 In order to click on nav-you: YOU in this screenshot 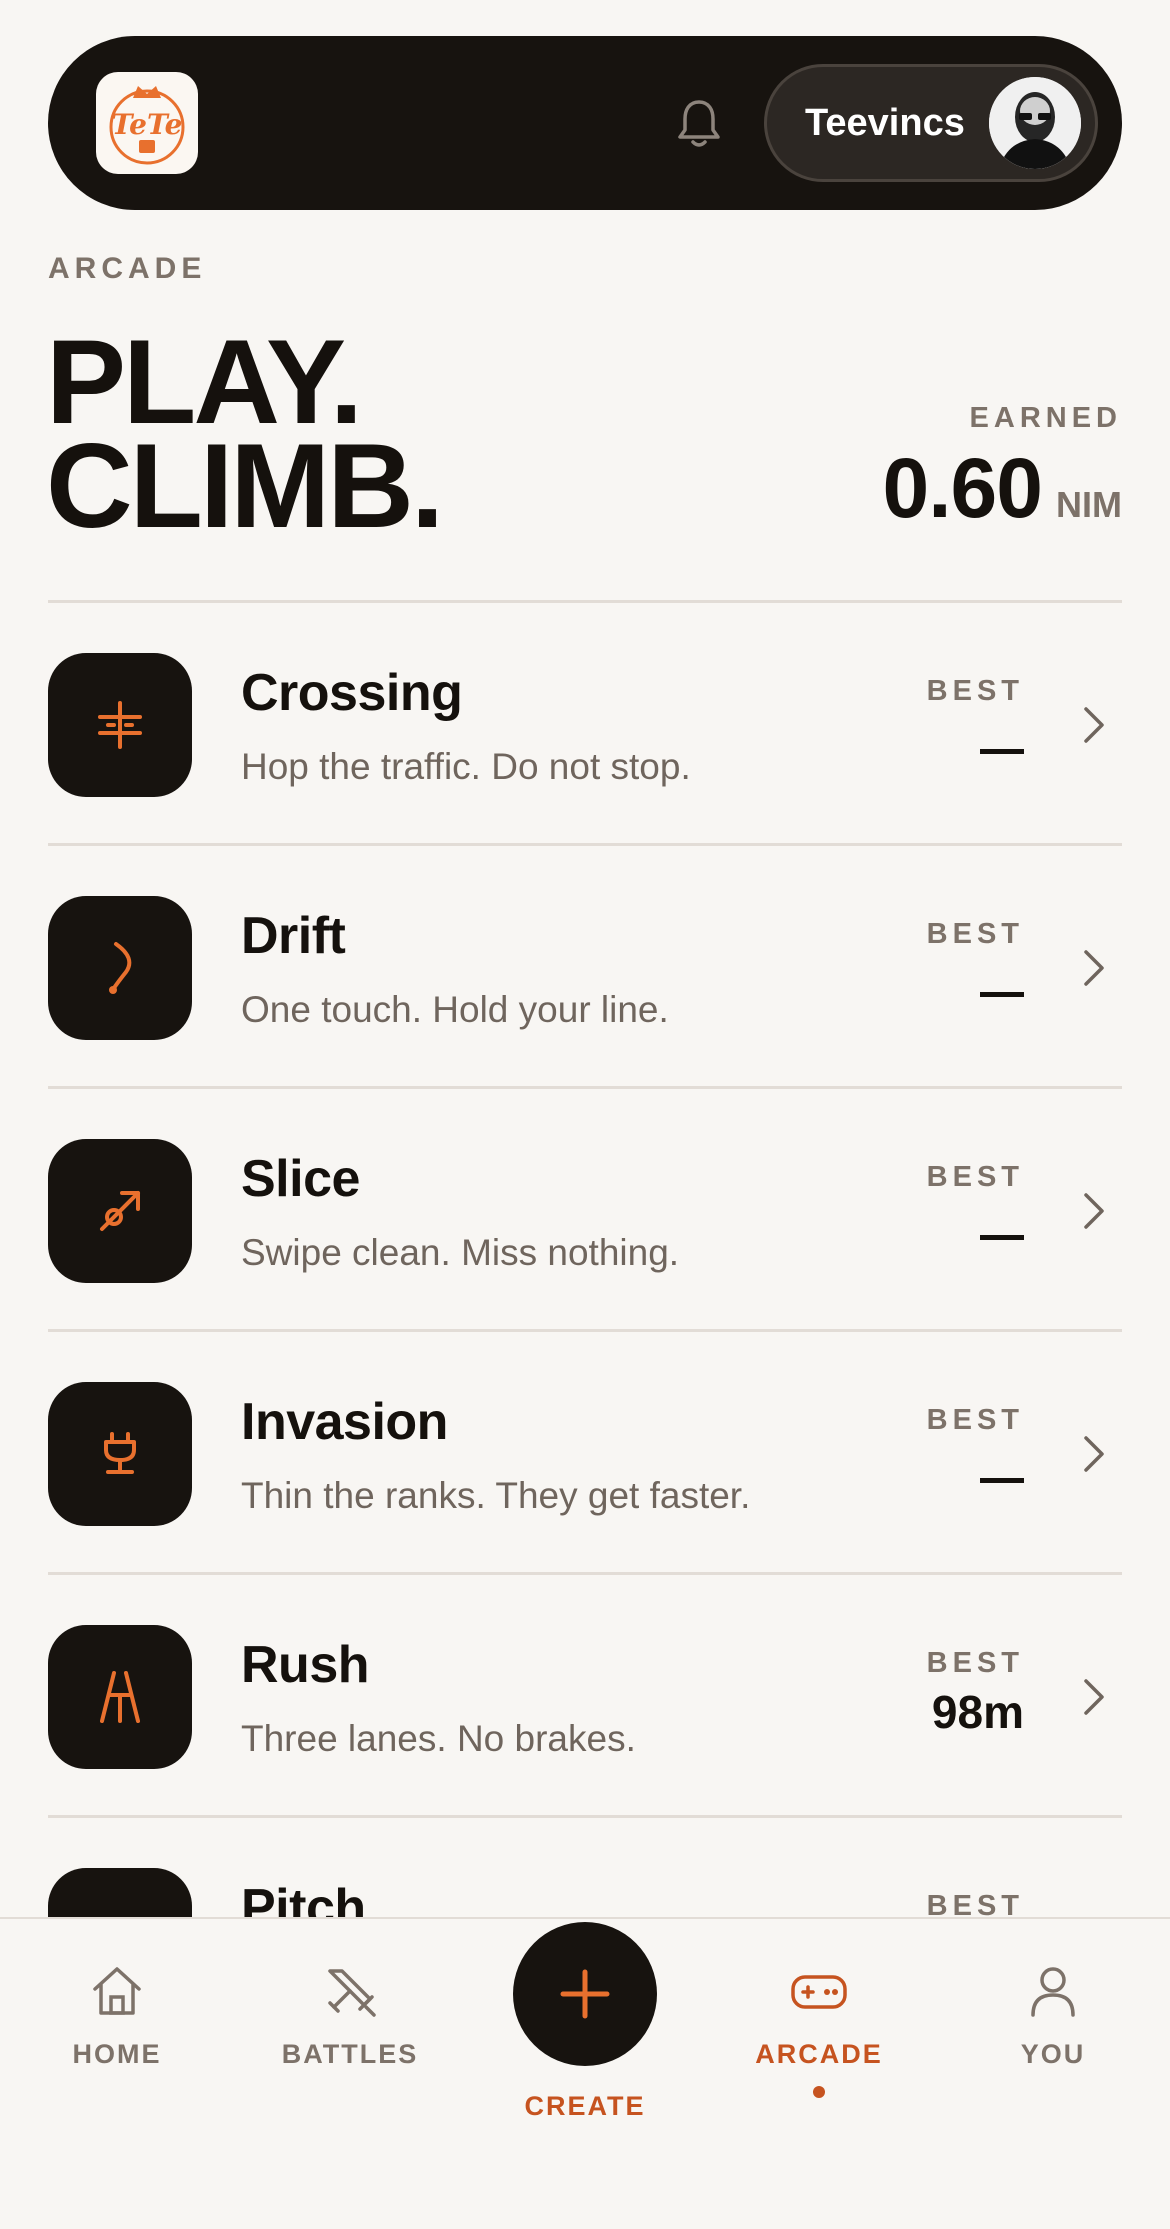, I will do `click(1053, 2015)`.